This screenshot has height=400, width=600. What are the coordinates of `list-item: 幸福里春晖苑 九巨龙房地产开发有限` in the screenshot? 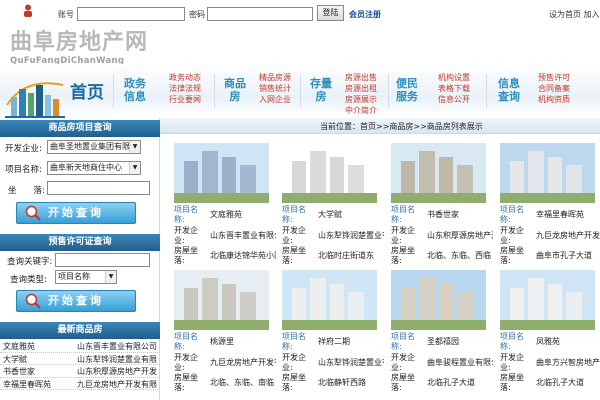 It's located at (80, 384).